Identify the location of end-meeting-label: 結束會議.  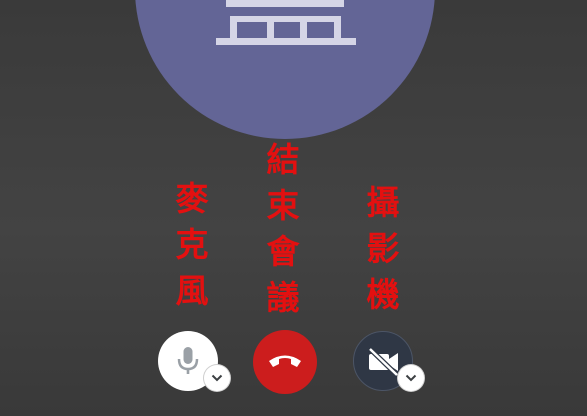
(283, 228).